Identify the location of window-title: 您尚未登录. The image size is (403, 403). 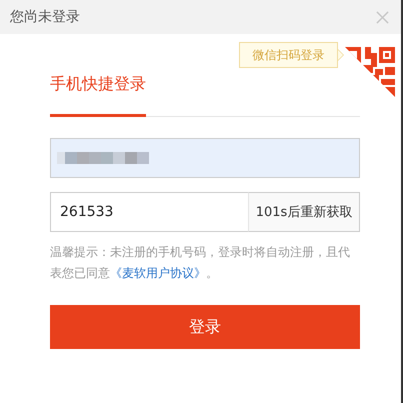
(45, 17).